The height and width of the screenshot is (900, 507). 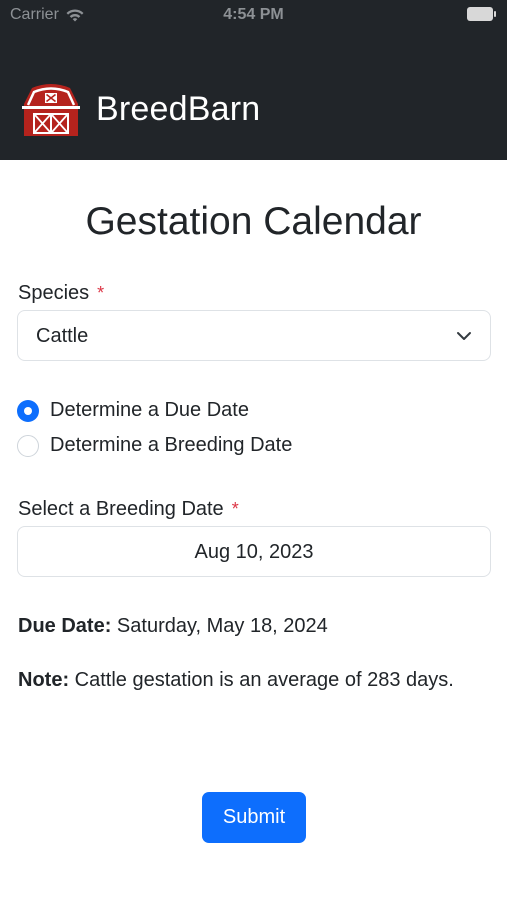 I want to click on species-select: Cattle, so click(x=254, y=335).